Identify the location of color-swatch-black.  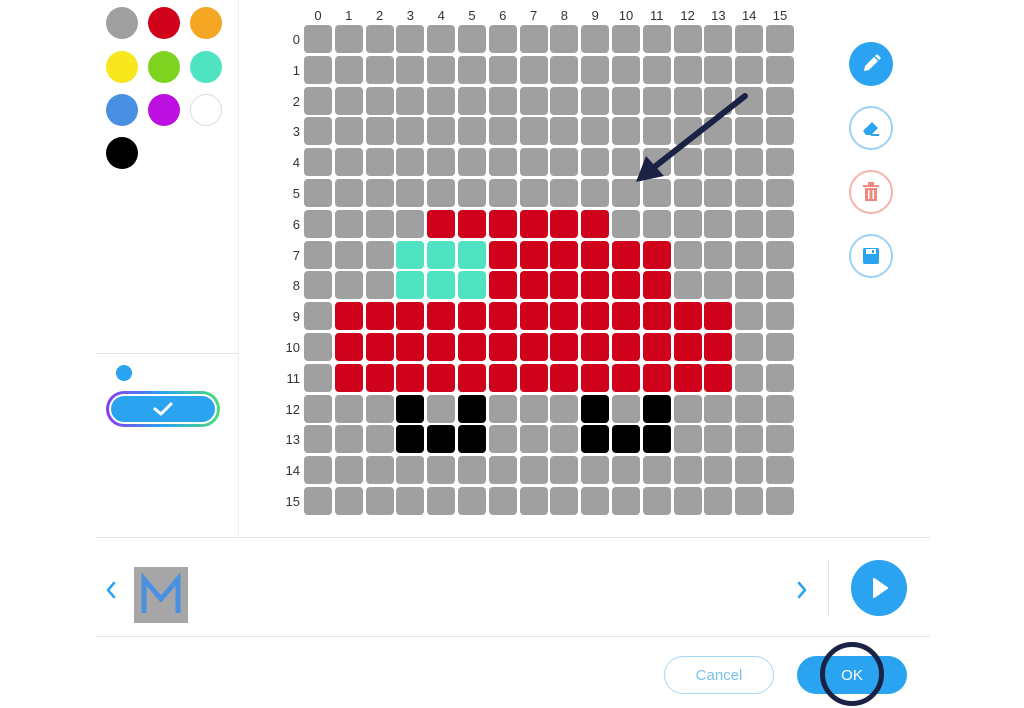
(122, 153).